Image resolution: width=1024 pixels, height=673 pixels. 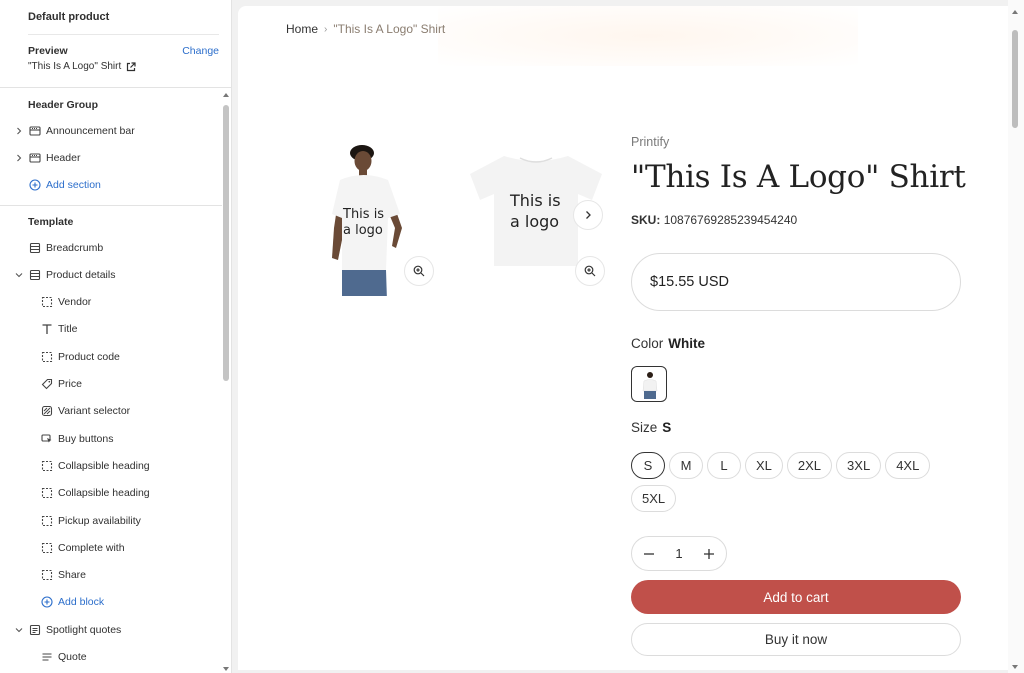 I want to click on sidebar-scroll-thumb, so click(x=226, y=243).